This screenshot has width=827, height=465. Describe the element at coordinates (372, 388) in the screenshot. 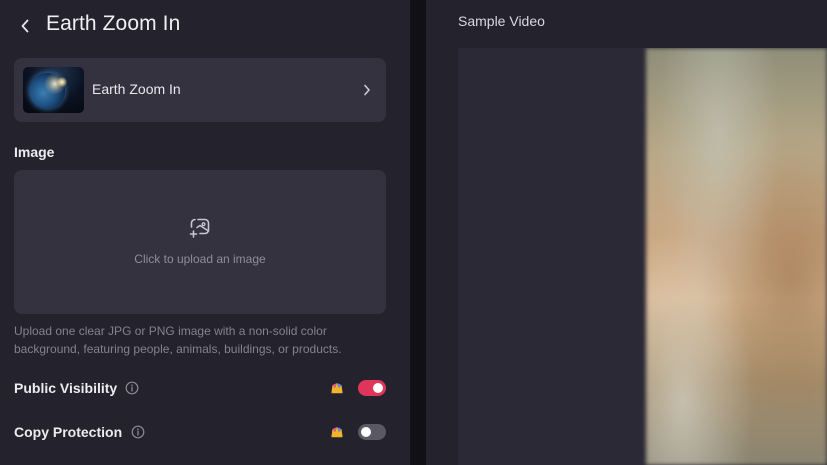

I see `public-visibility-toggle` at that location.